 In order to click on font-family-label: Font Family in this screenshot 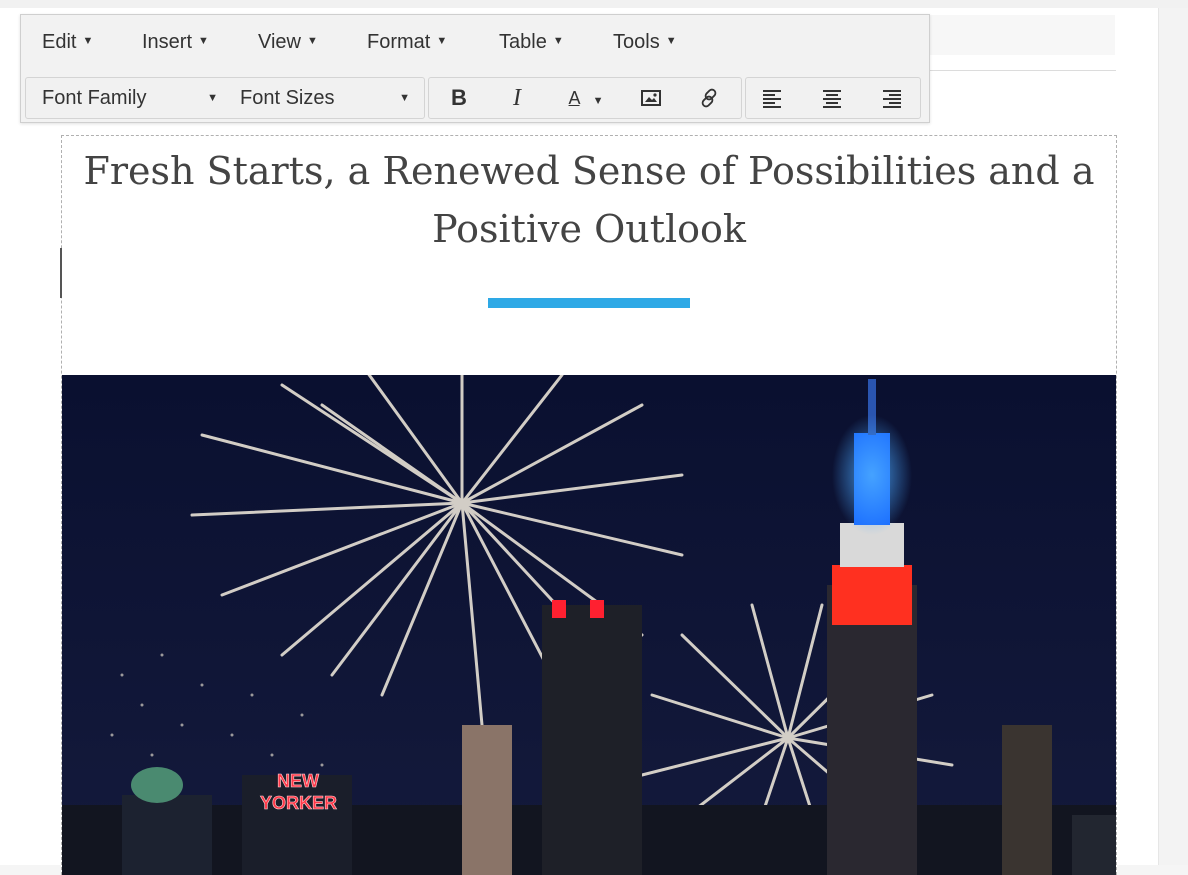, I will do `click(94, 98)`.